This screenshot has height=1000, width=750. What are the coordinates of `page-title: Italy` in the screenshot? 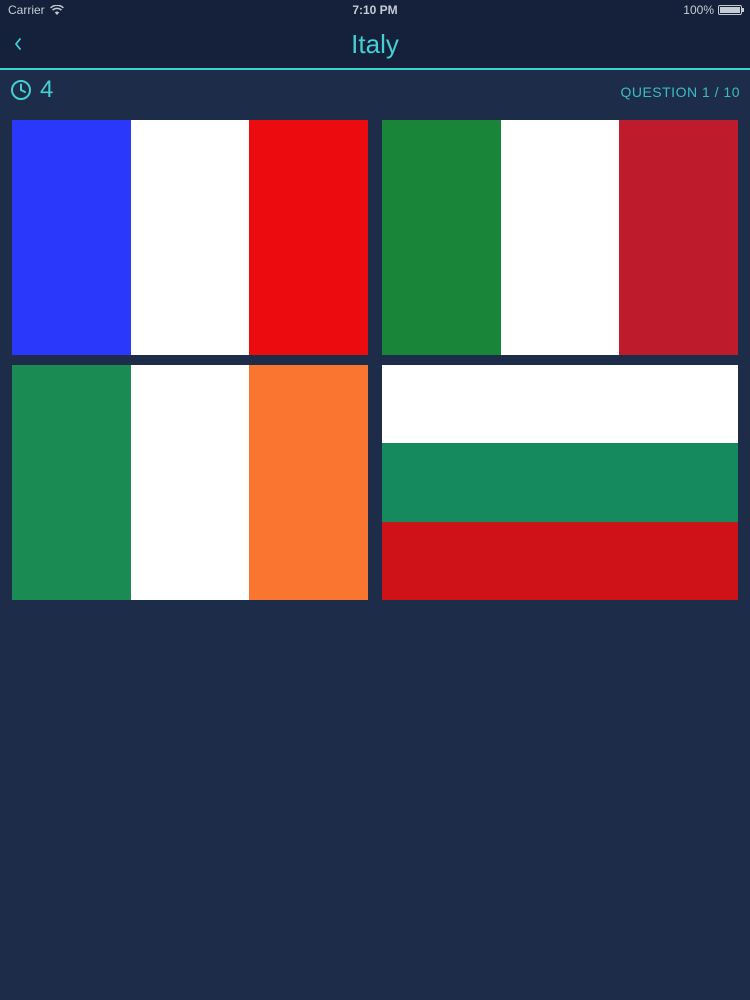 It's located at (375, 44).